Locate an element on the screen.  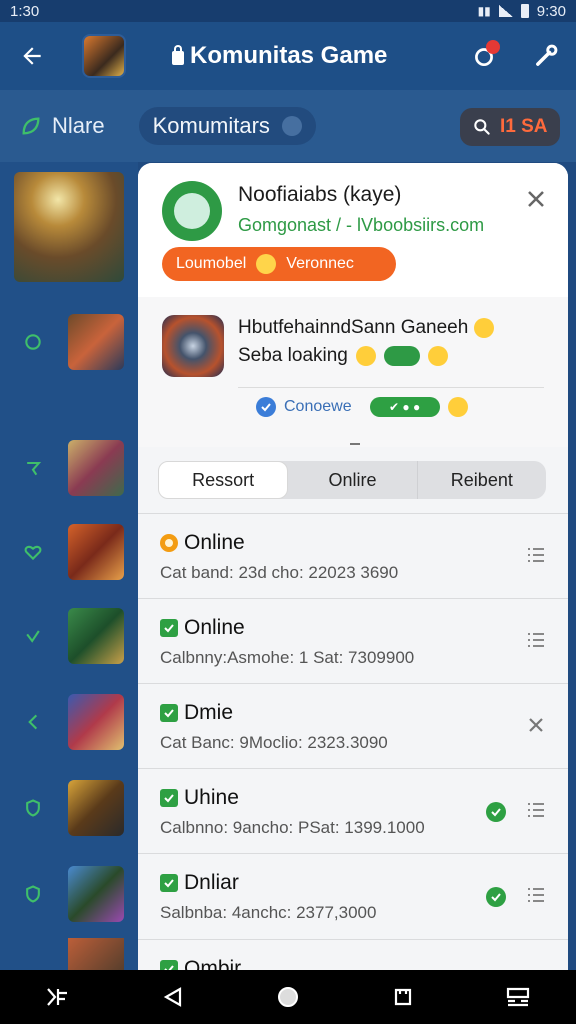
status-bar: 1:30 ▮▮ 9:30 is located at coordinates (288, 11).